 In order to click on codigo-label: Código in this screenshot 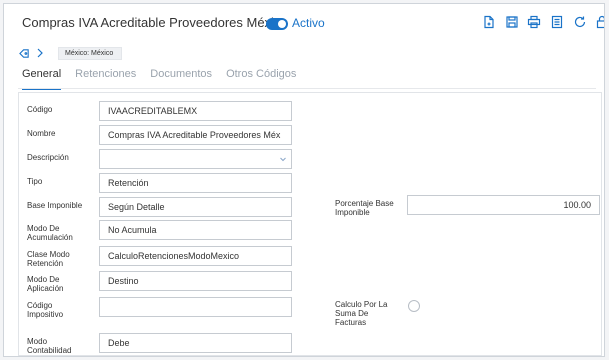, I will do `click(40, 109)`.